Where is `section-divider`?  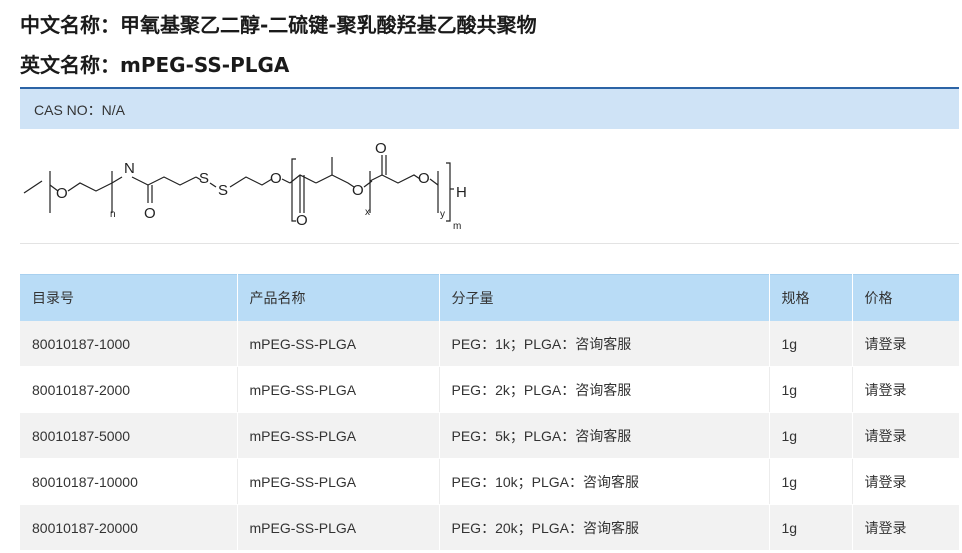 section-divider is located at coordinates (489, 243).